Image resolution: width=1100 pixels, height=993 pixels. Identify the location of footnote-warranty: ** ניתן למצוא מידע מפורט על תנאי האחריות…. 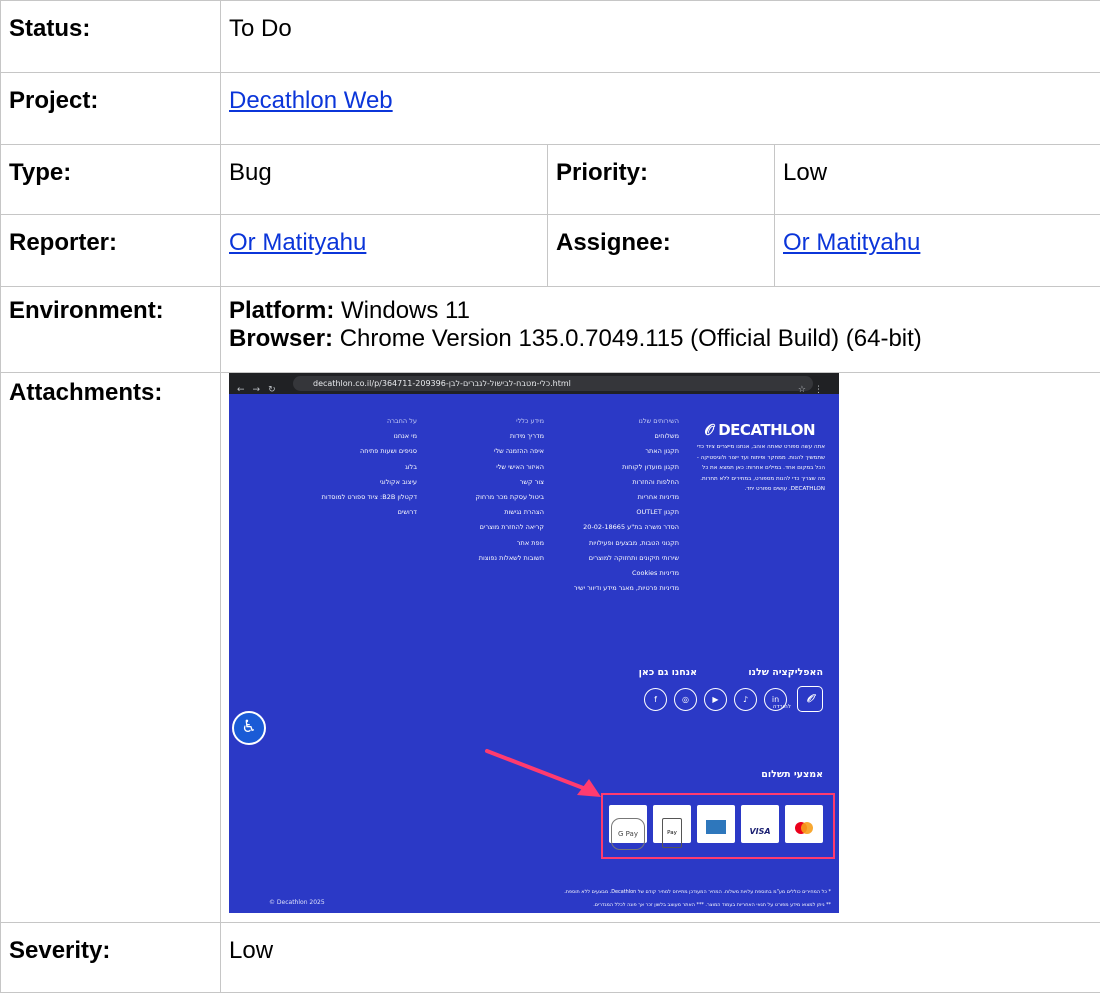
(712, 902).